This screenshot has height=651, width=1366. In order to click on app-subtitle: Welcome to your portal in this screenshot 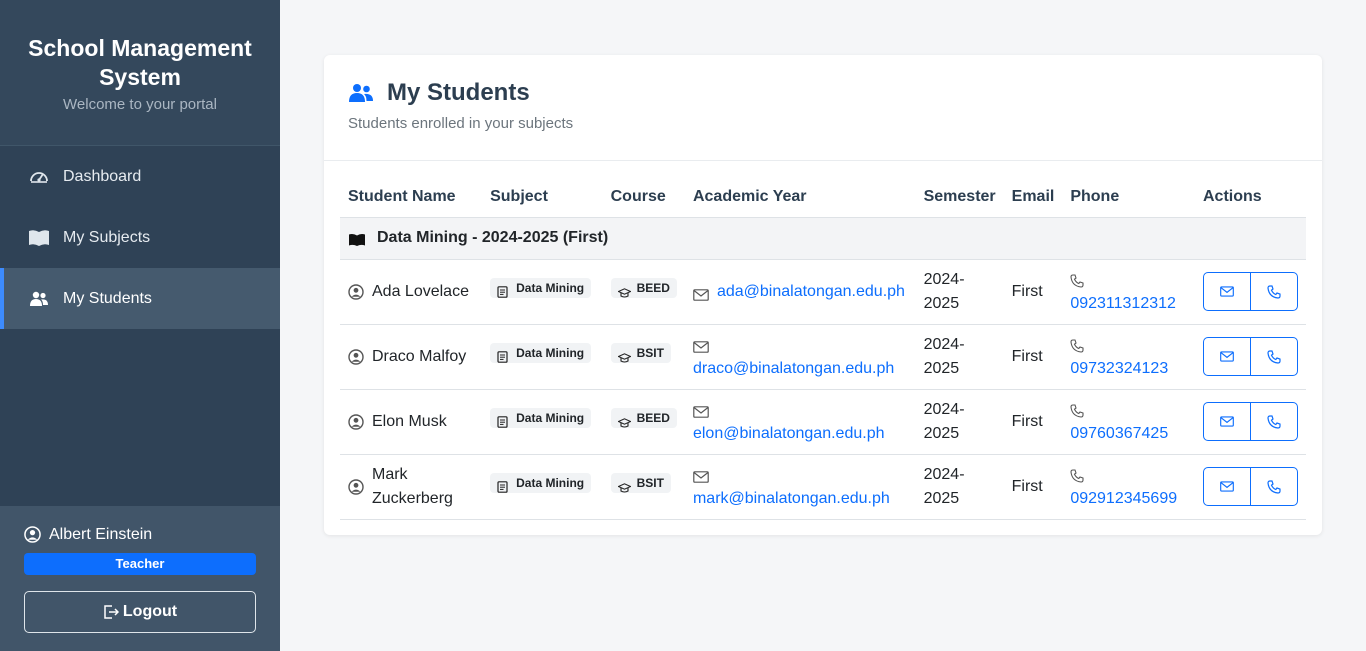, I will do `click(140, 104)`.